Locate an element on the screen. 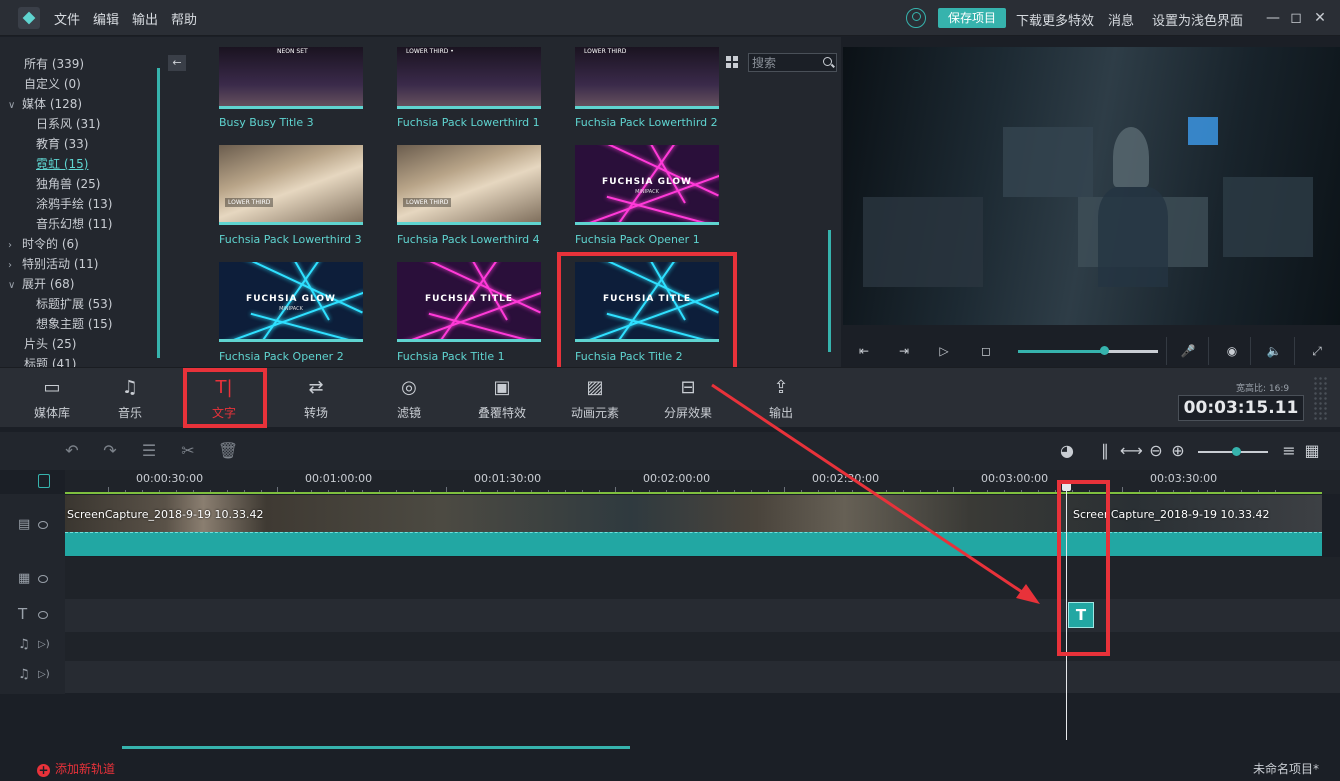 This screenshot has height=781, width=1340. effect-thumbnail-label: Fuchsia Pack Lowerthird 4 is located at coordinates (468, 239).